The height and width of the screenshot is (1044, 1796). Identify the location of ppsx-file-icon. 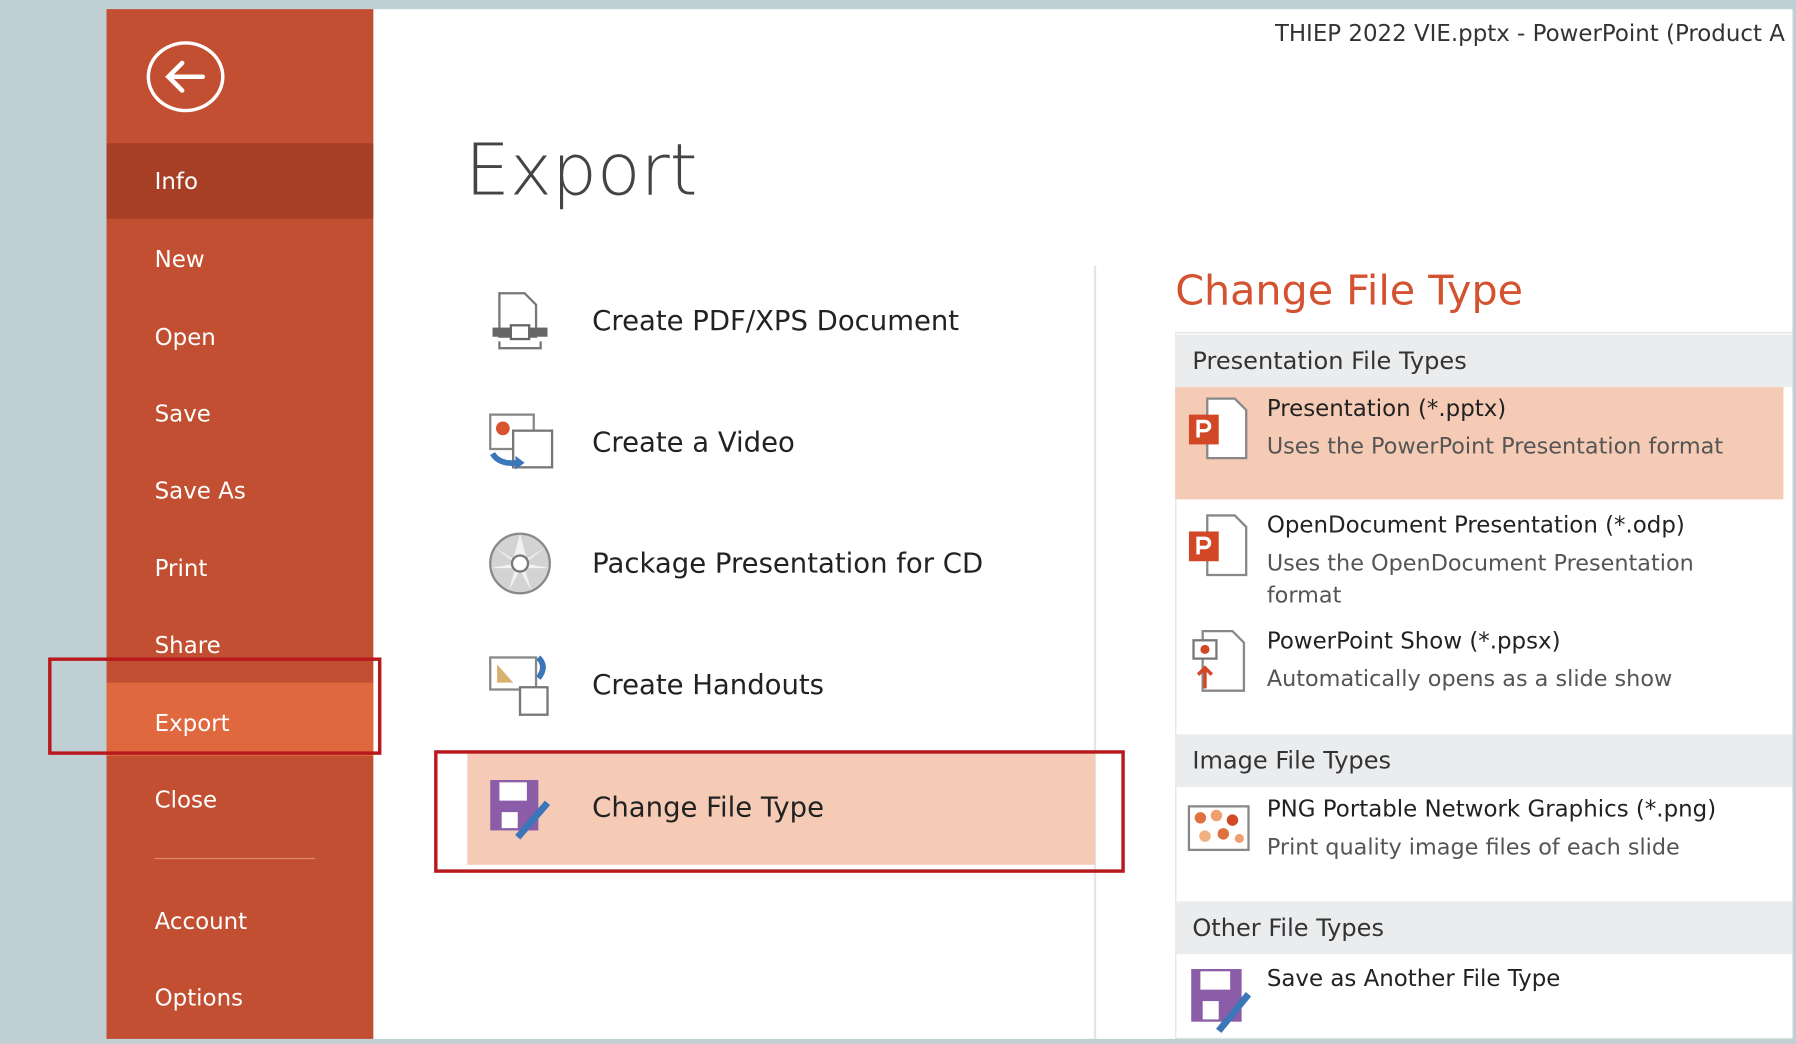
(1219, 660).